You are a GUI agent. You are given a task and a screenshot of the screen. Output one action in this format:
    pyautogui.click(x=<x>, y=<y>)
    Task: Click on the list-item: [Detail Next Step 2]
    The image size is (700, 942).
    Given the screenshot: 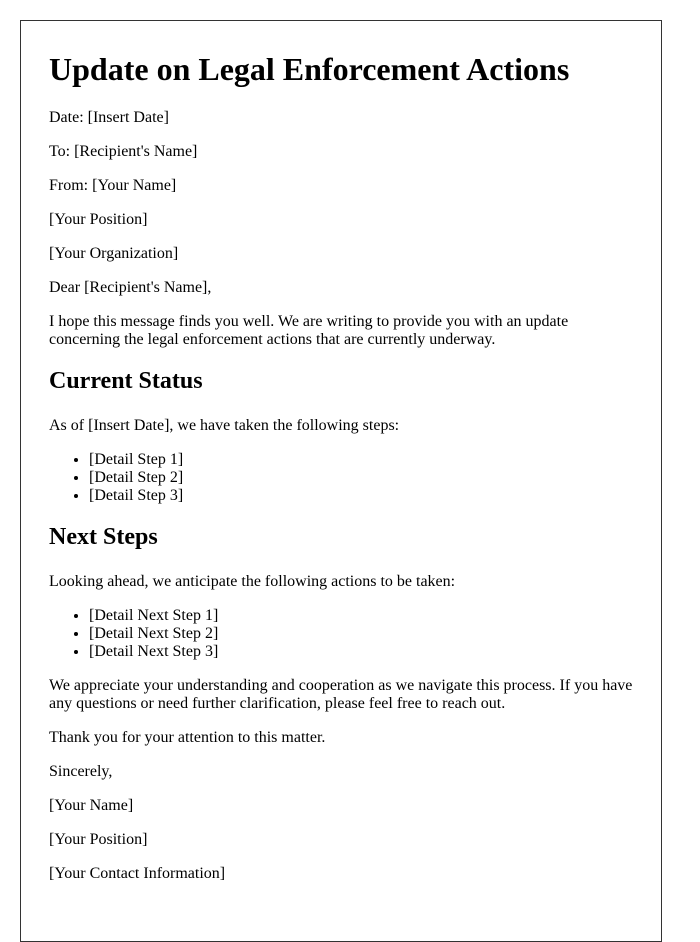 What is the action you would take?
    pyautogui.click(x=361, y=634)
    